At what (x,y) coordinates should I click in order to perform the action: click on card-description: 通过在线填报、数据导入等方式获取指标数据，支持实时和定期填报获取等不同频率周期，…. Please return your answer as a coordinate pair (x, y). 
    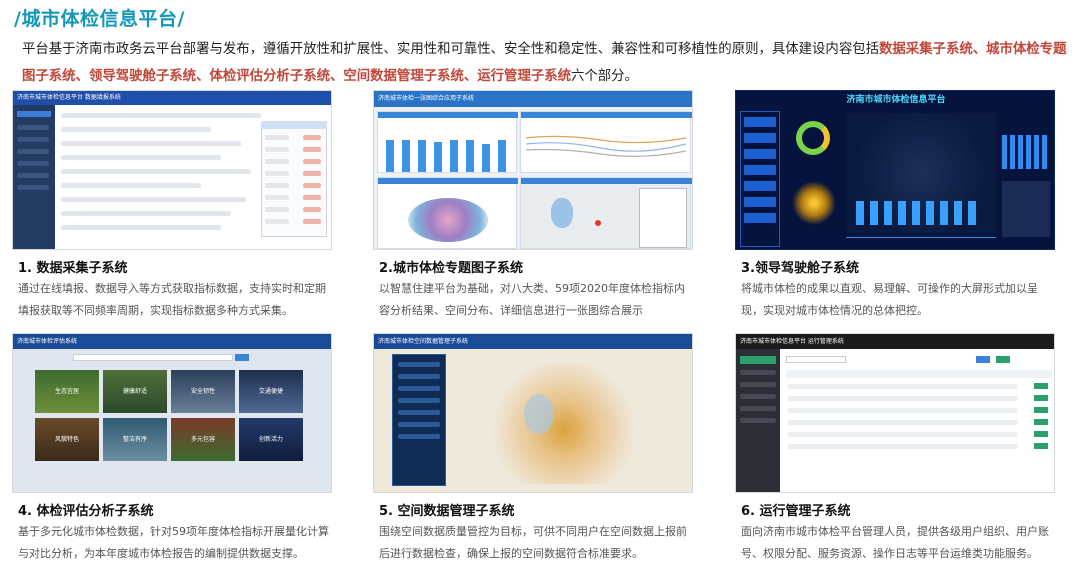
    Looking at the image, I should click on (172, 299).